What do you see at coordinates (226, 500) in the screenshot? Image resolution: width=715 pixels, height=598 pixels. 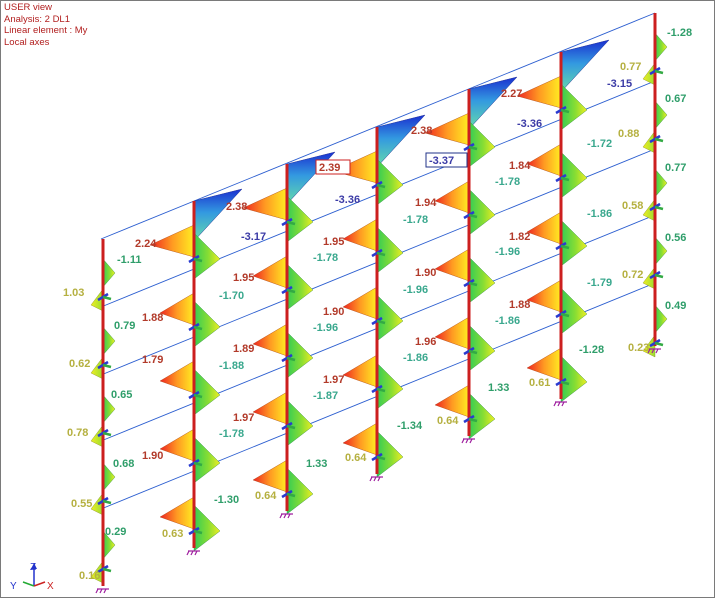 I see `moment-value-label: -1.30` at bounding box center [226, 500].